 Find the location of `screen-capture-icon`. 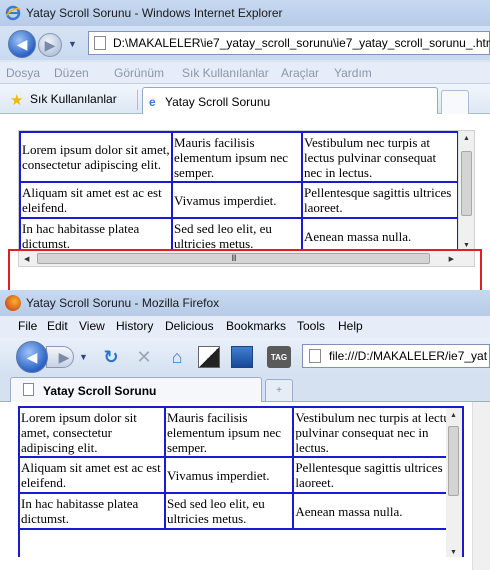

screen-capture-icon is located at coordinates (209, 357).